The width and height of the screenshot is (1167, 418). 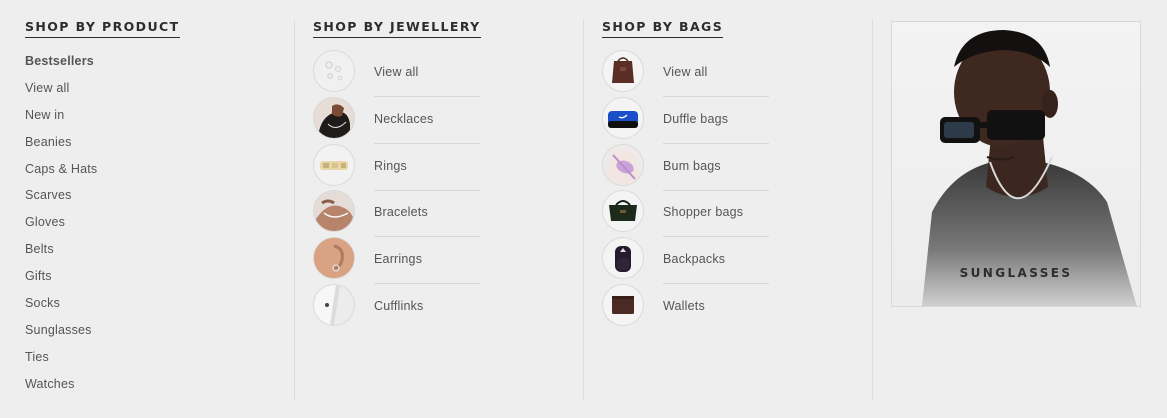 I want to click on column-divider, so click(x=872, y=210).